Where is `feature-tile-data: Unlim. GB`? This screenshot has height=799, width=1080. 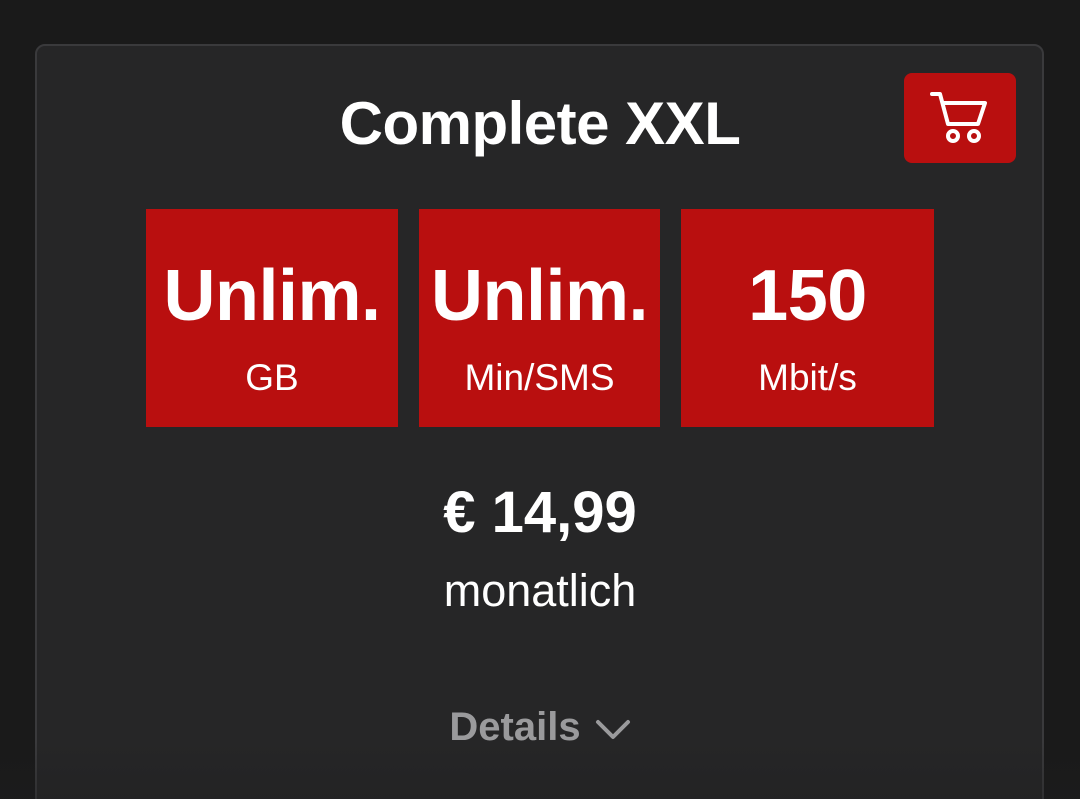 feature-tile-data: Unlim. GB is located at coordinates (272, 318).